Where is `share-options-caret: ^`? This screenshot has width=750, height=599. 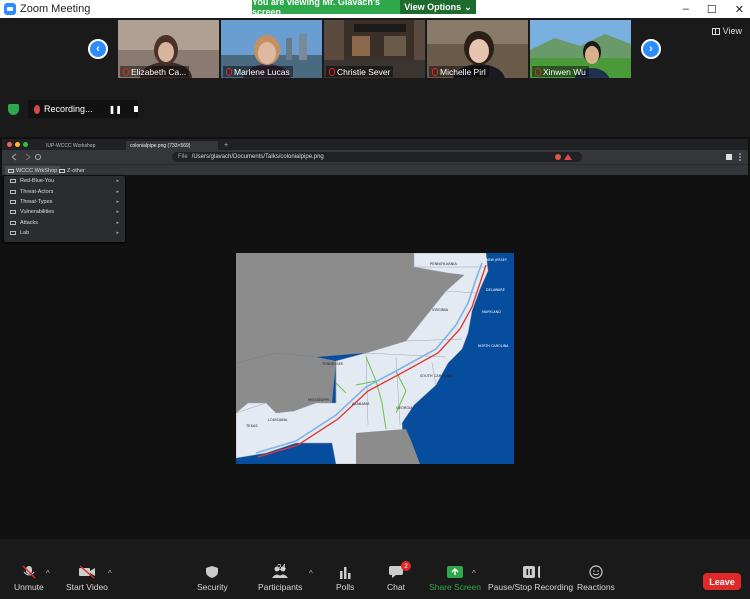
share-options-caret: ^ is located at coordinates (474, 573).